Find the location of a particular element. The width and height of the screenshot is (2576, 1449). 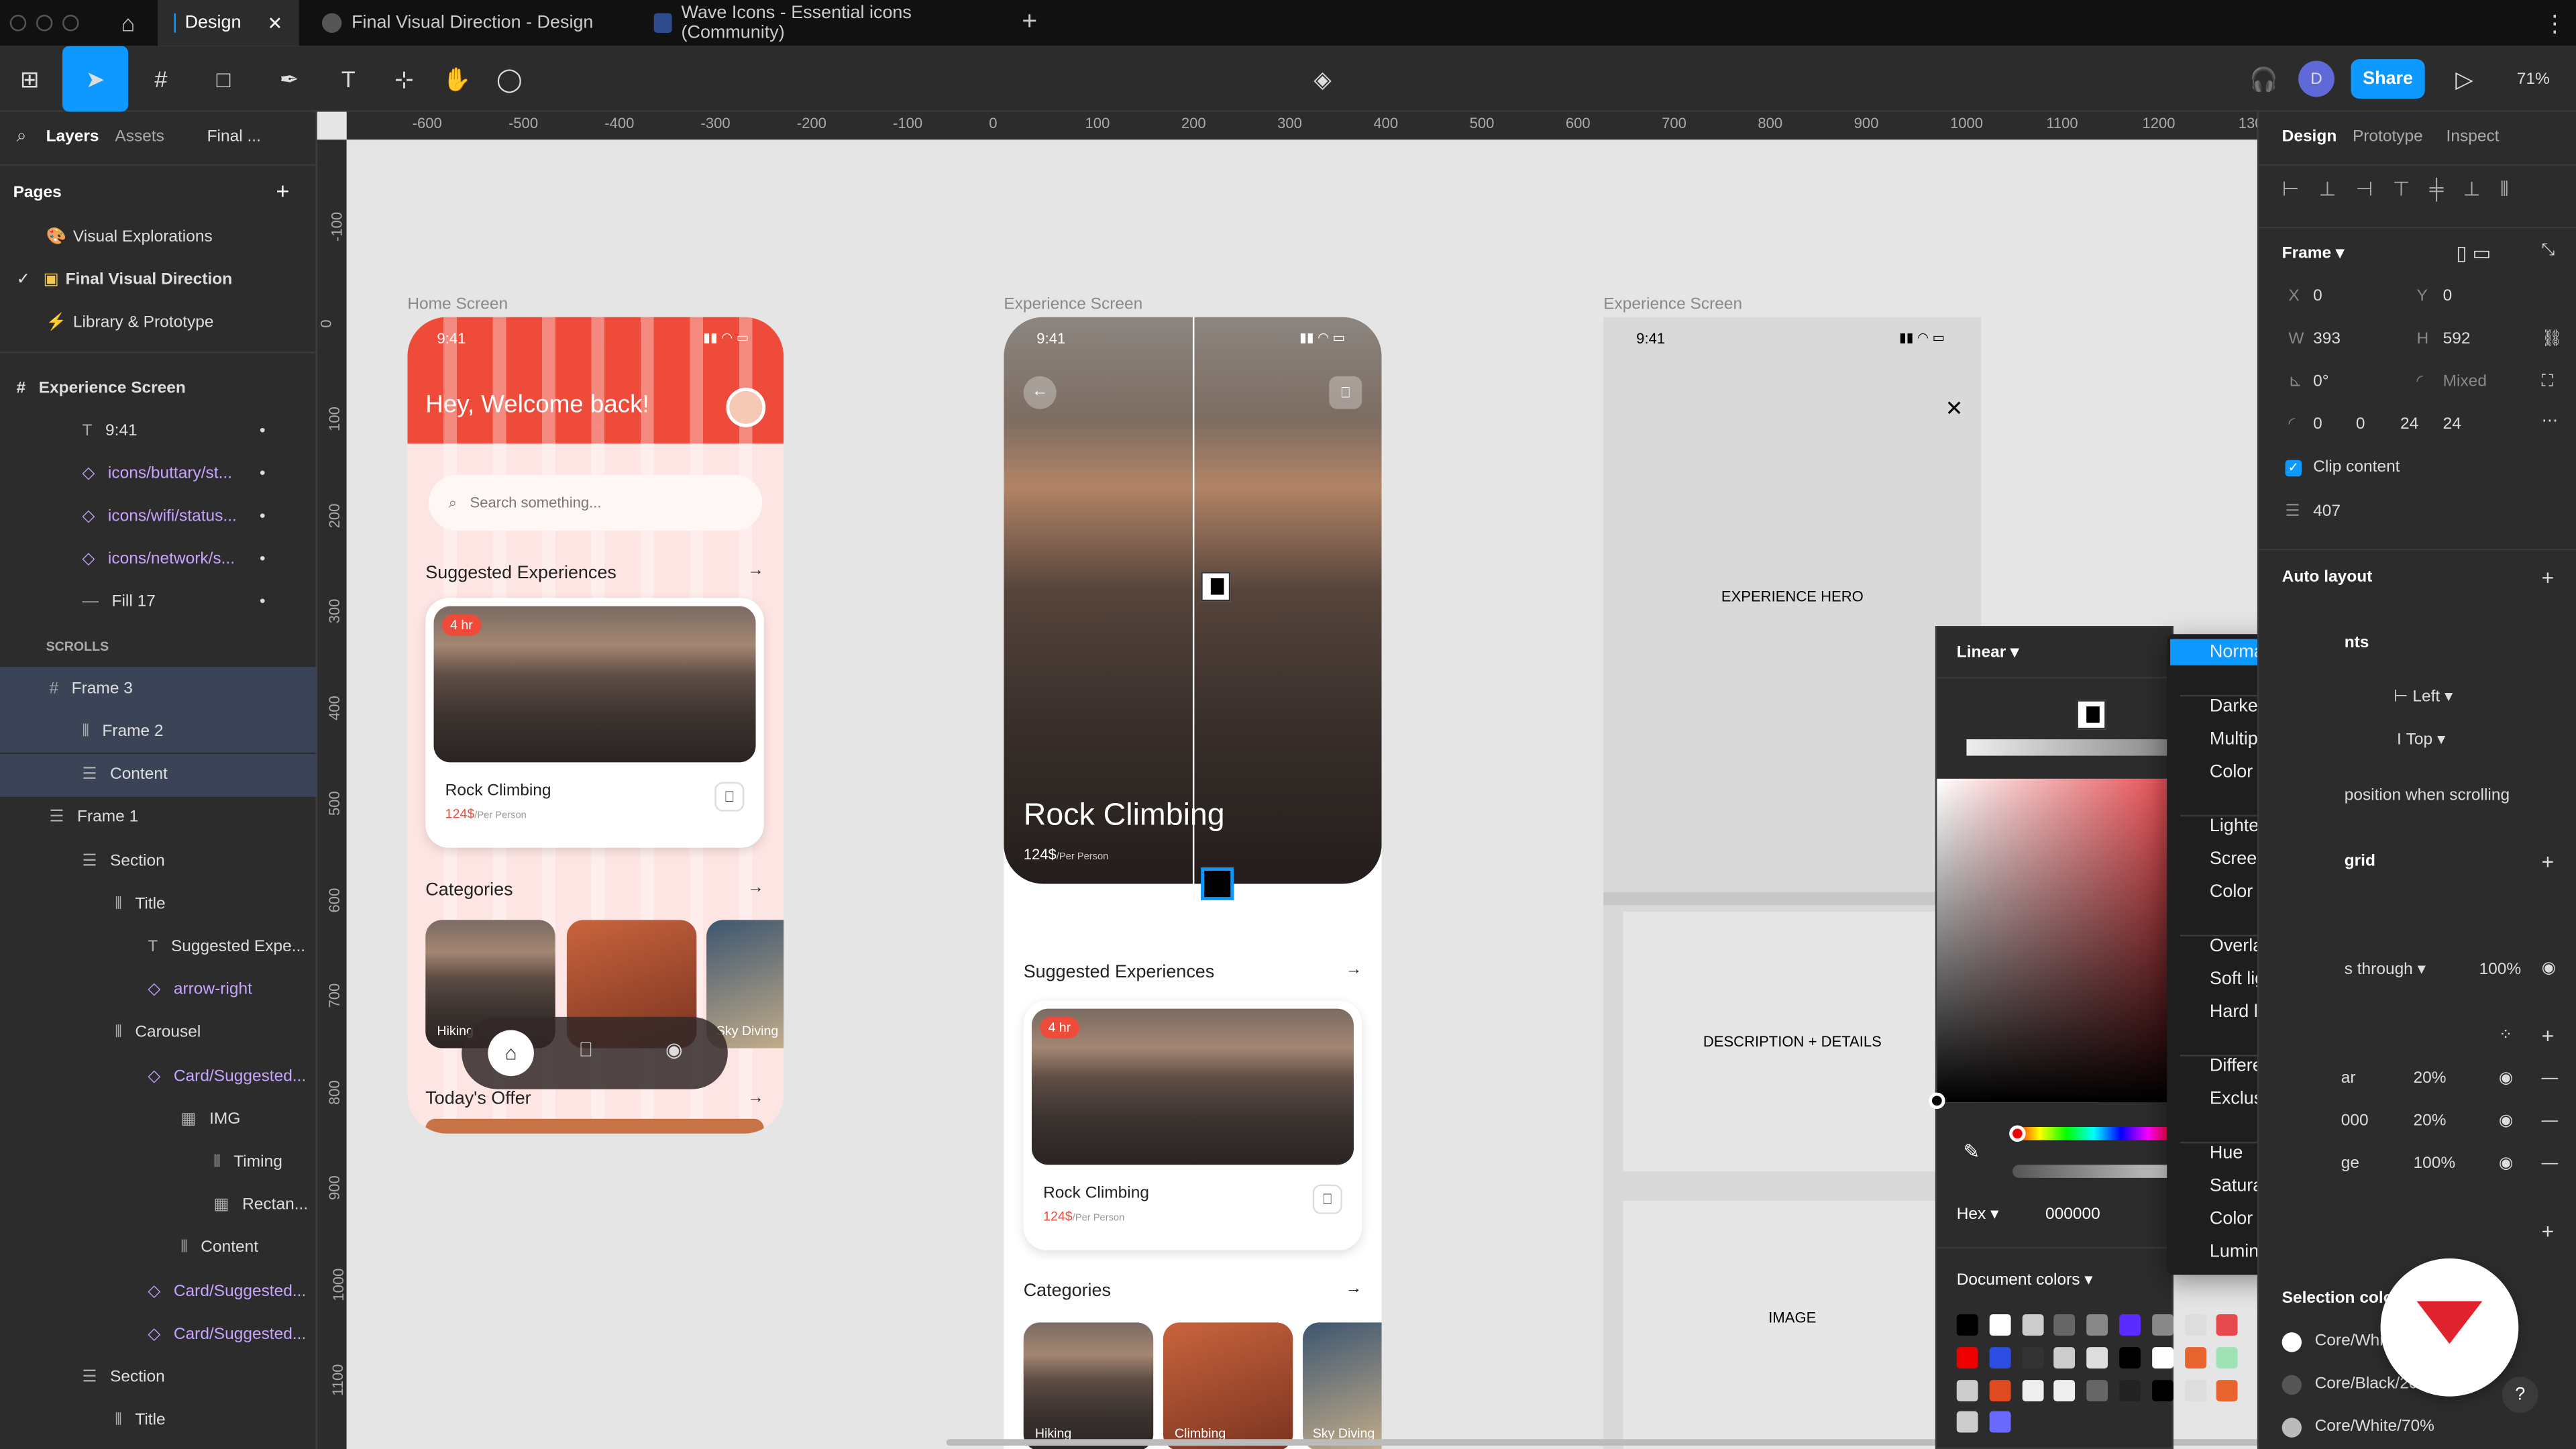

layer-row: — Fill 17 • is located at coordinates (158, 602).